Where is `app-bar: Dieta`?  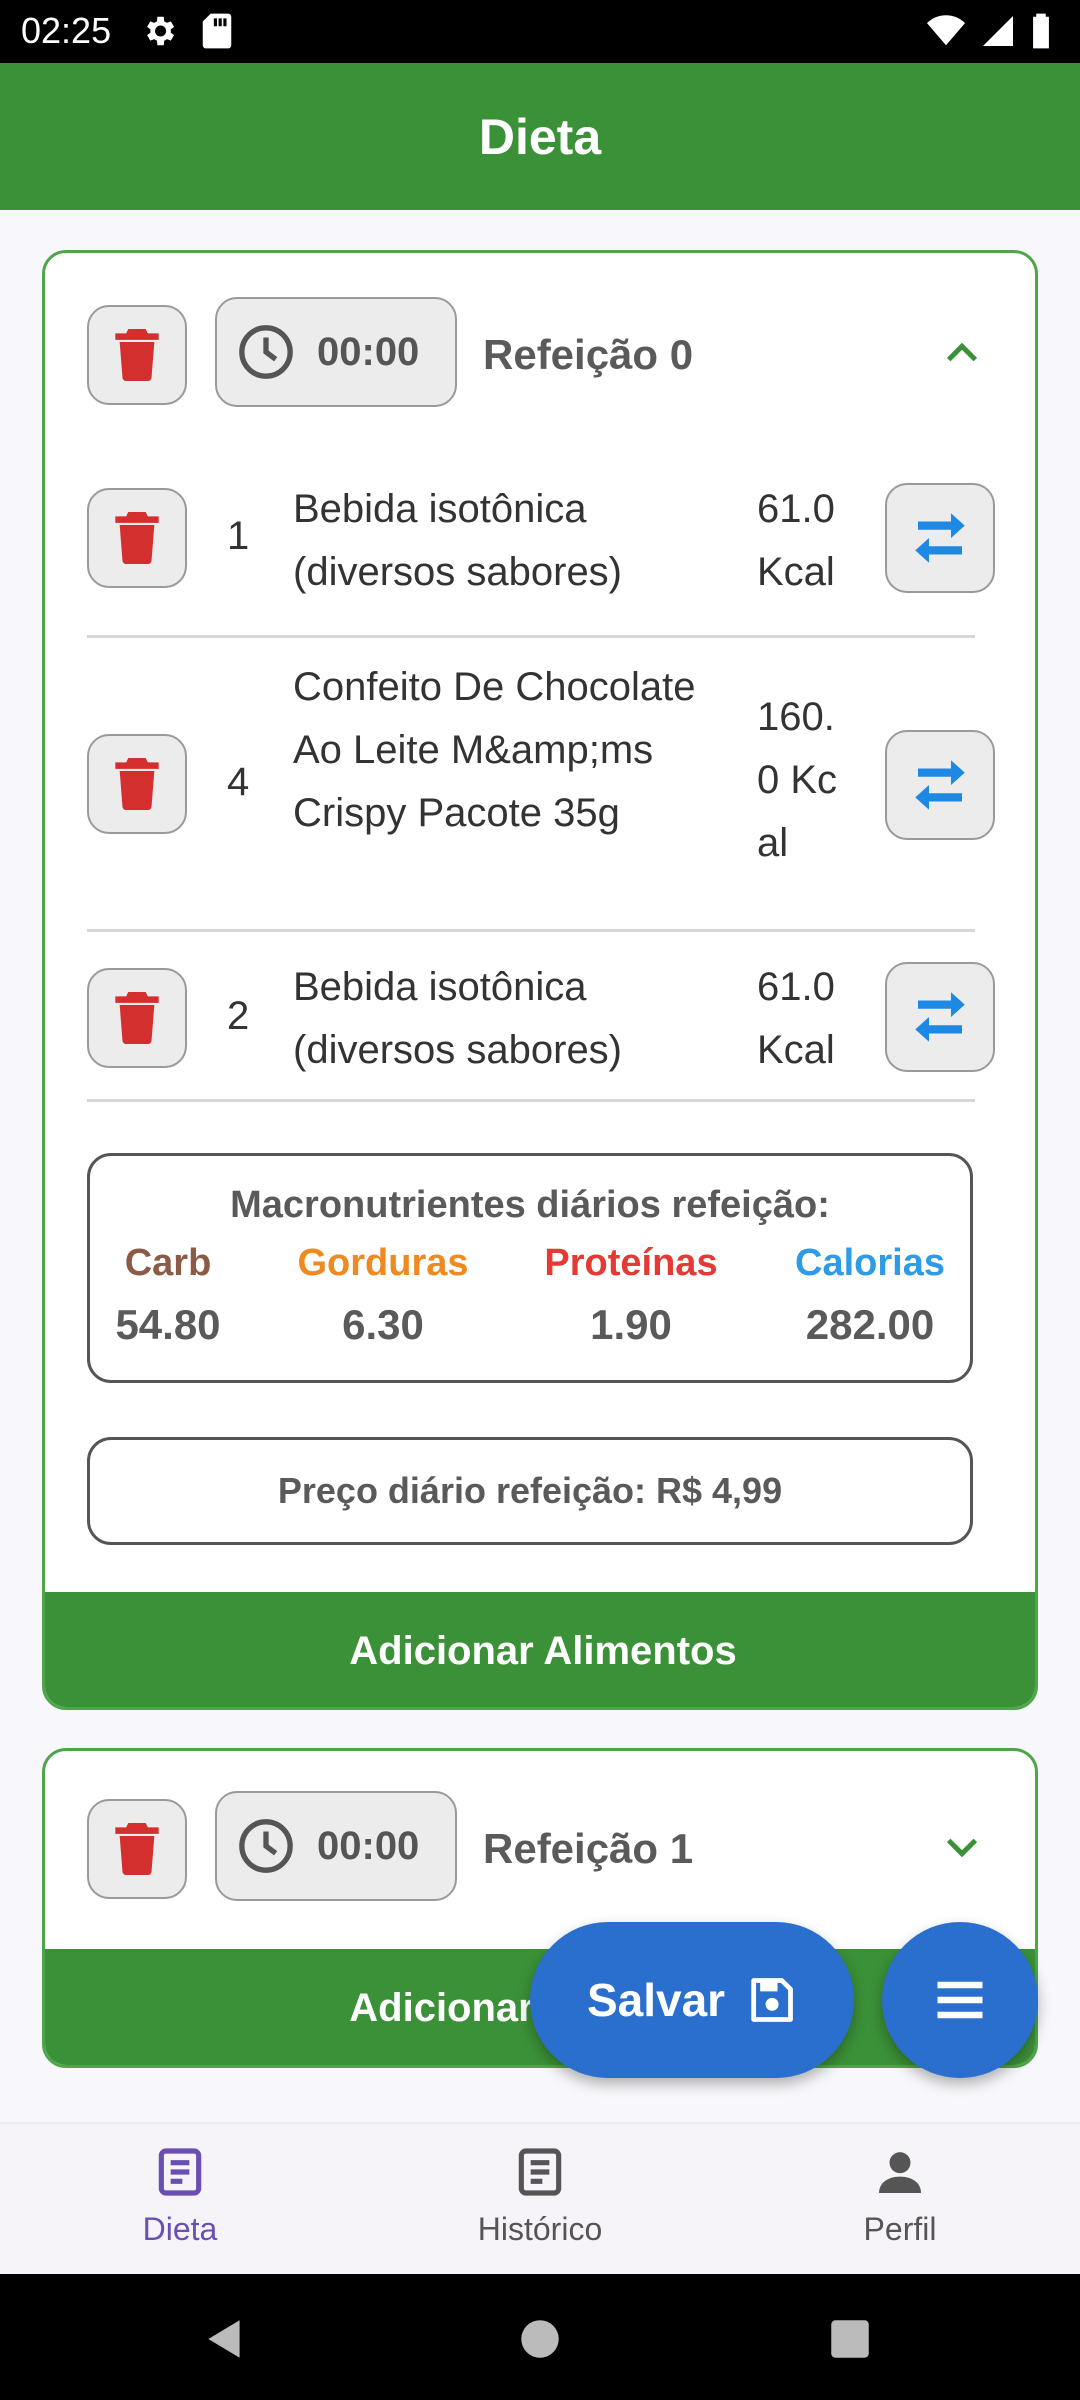 app-bar: Dieta is located at coordinates (540, 136).